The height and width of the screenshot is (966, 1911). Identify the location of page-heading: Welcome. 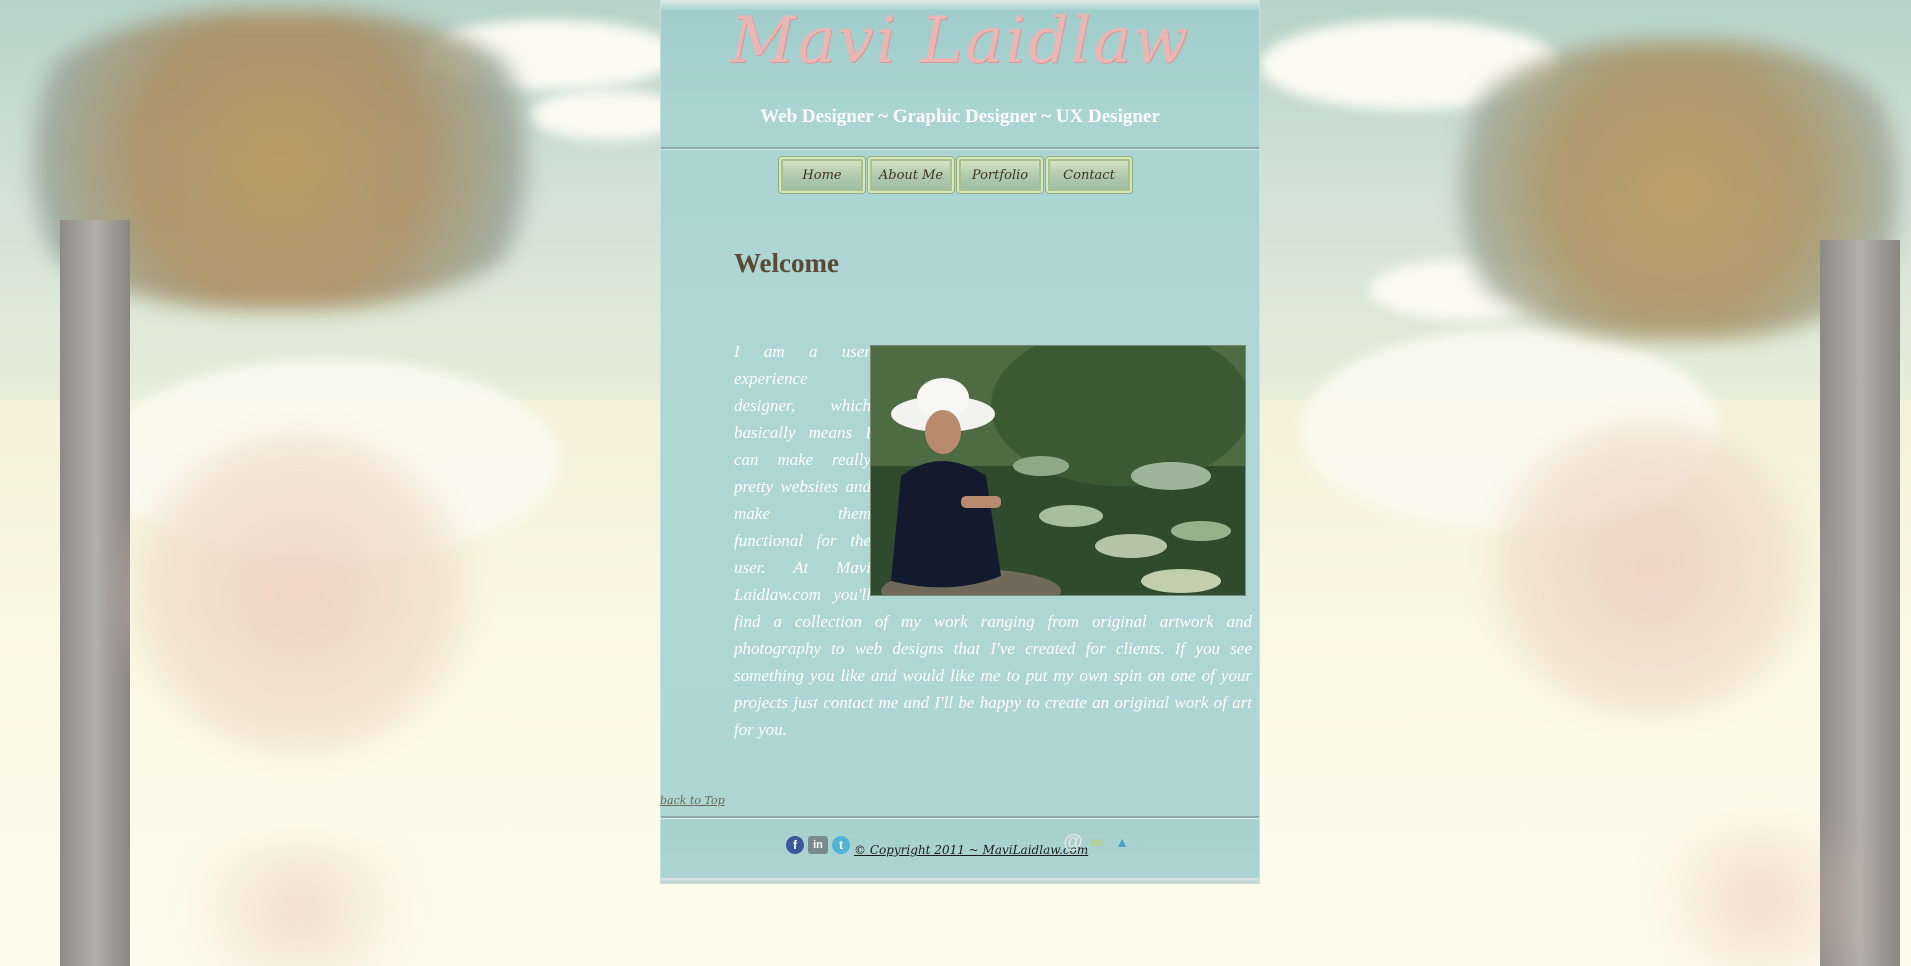
(786, 263).